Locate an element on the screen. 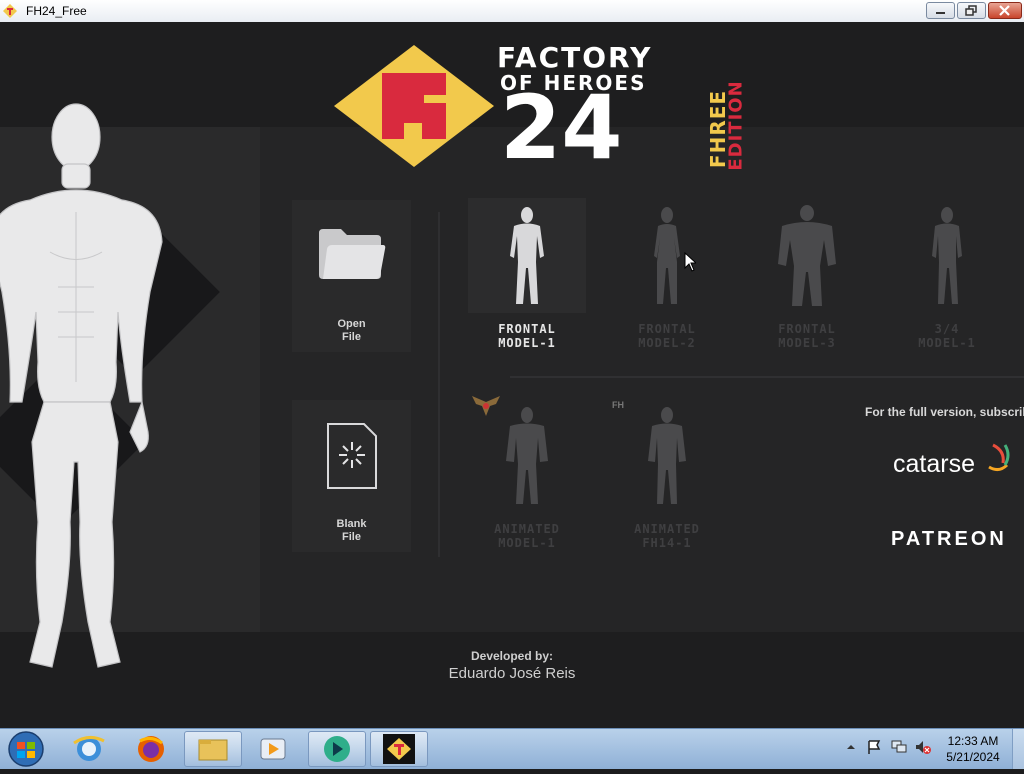 The height and width of the screenshot is (774, 1024). internet-explorer-icon is located at coordinates (89, 748).